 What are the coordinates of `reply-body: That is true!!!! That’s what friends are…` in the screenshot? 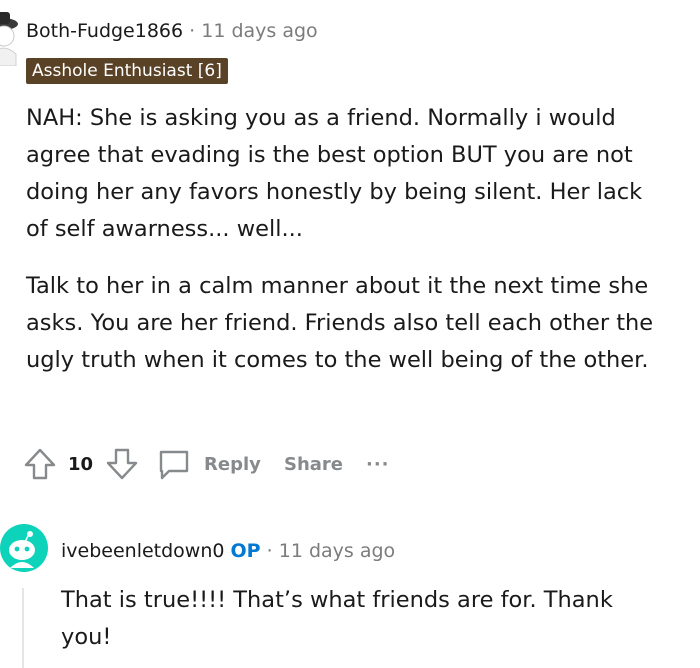 It's located at (337, 618).